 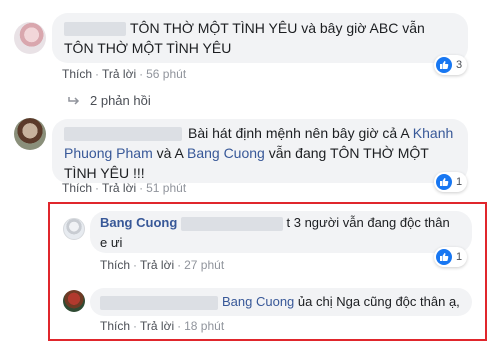 What do you see at coordinates (109, 100) in the screenshot?
I see `view-replies-link: 2 phản hồi` at bounding box center [109, 100].